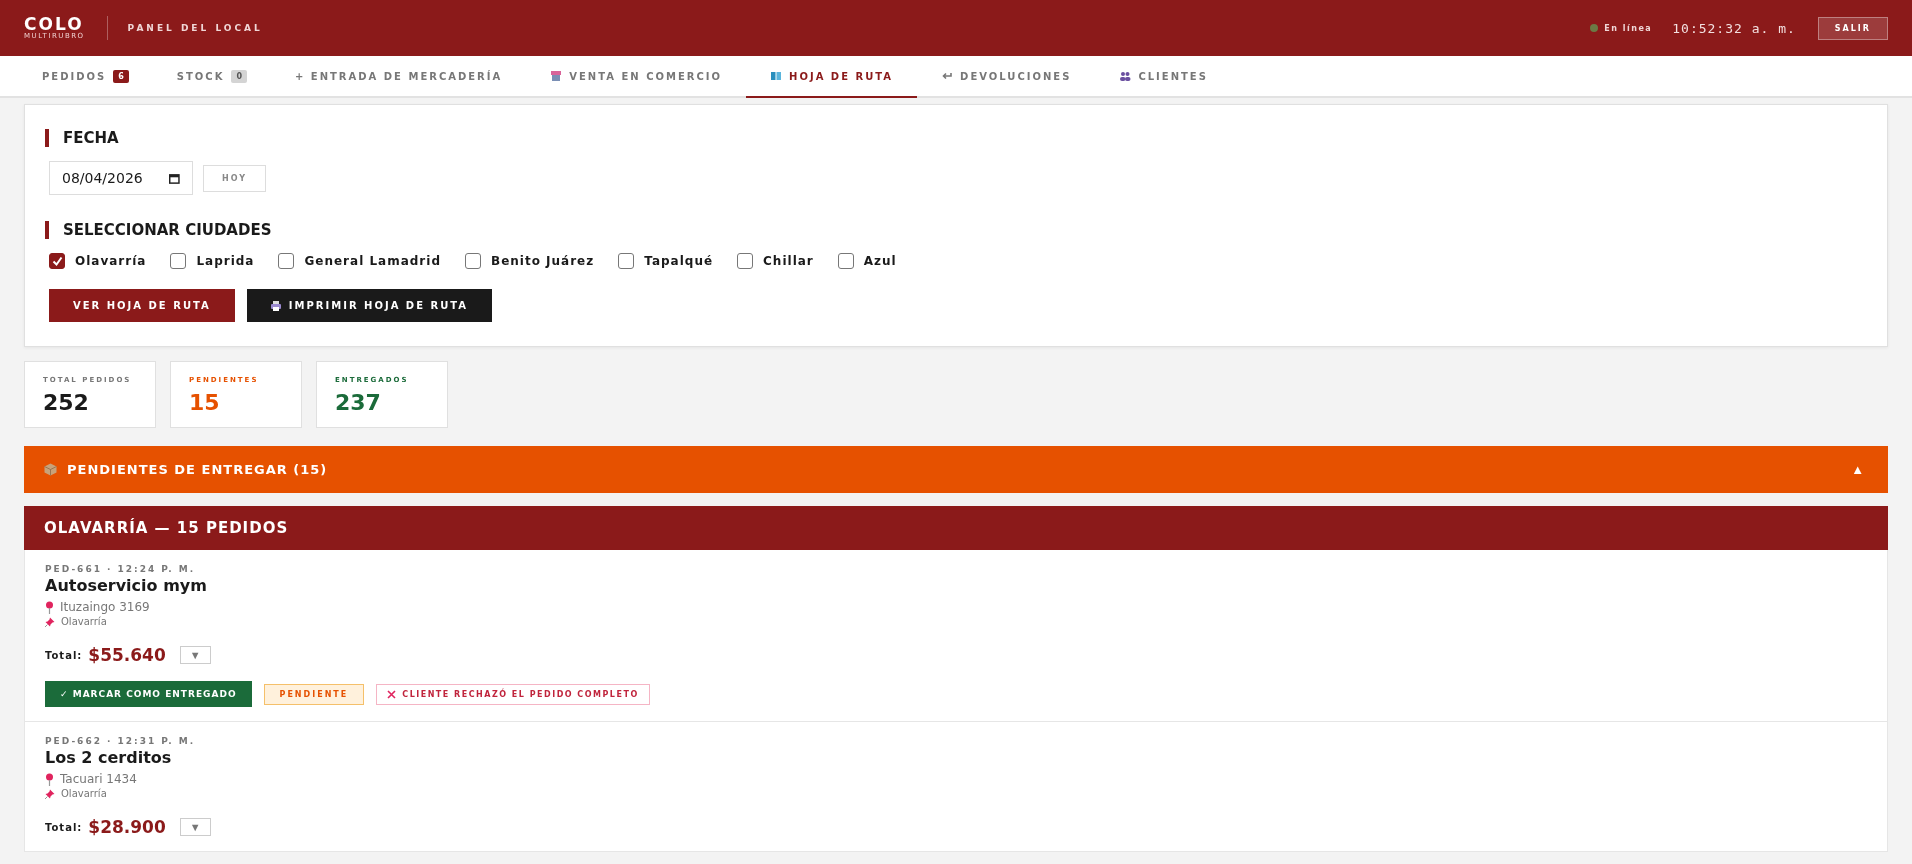 This screenshot has width=1912, height=864. Describe the element at coordinates (556, 76) in the screenshot. I see `store-icon` at that location.